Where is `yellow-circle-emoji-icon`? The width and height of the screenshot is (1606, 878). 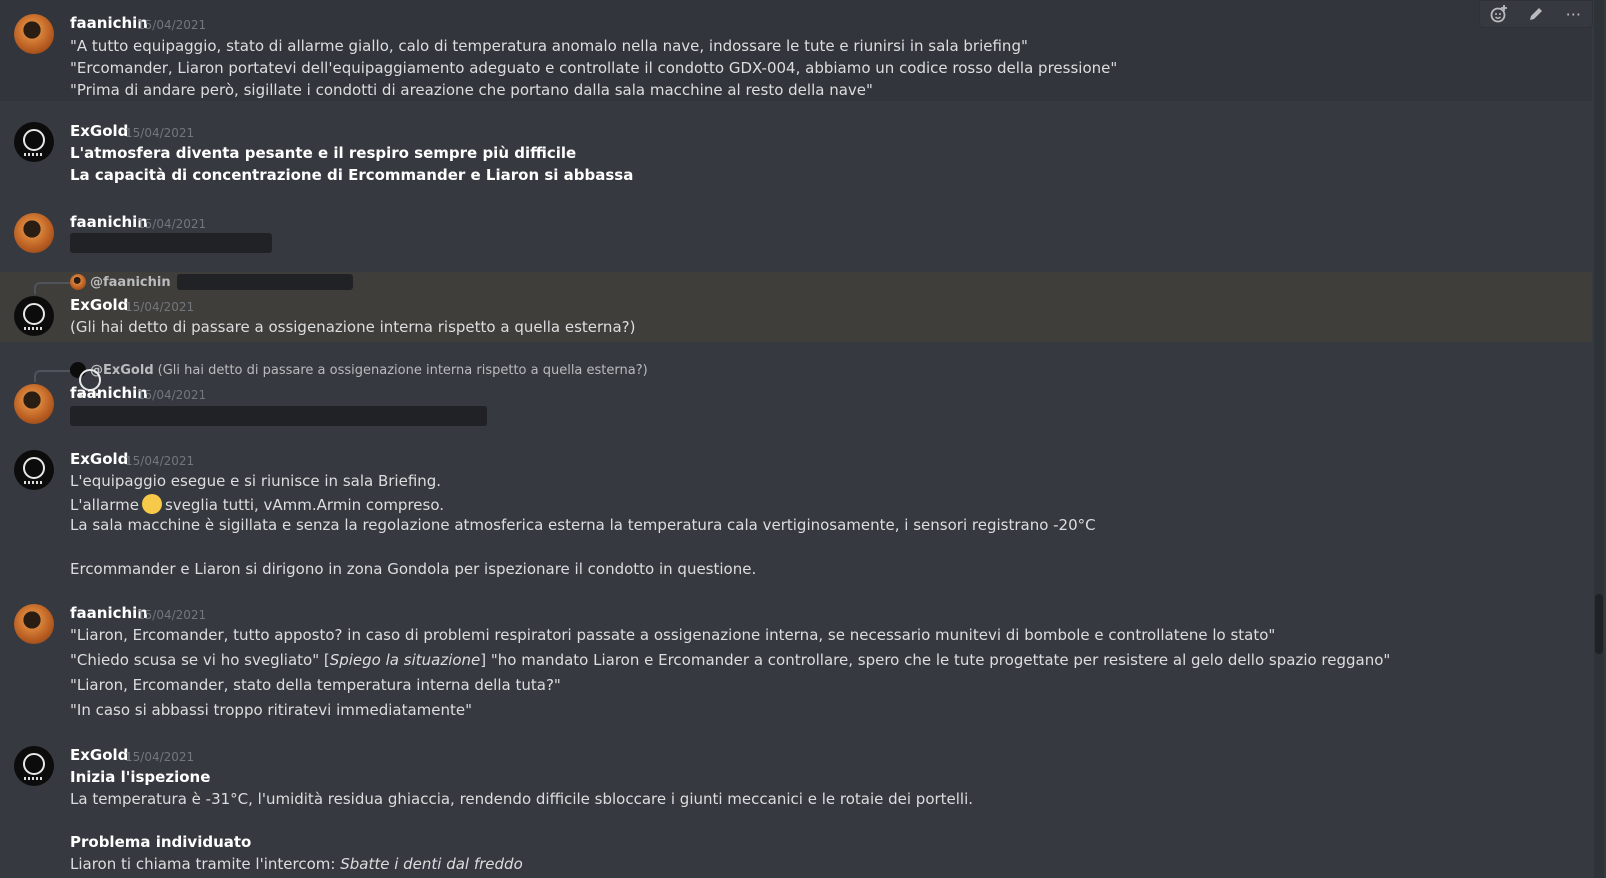 yellow-circle-emoji-icon is located at coordinates (151, 504).